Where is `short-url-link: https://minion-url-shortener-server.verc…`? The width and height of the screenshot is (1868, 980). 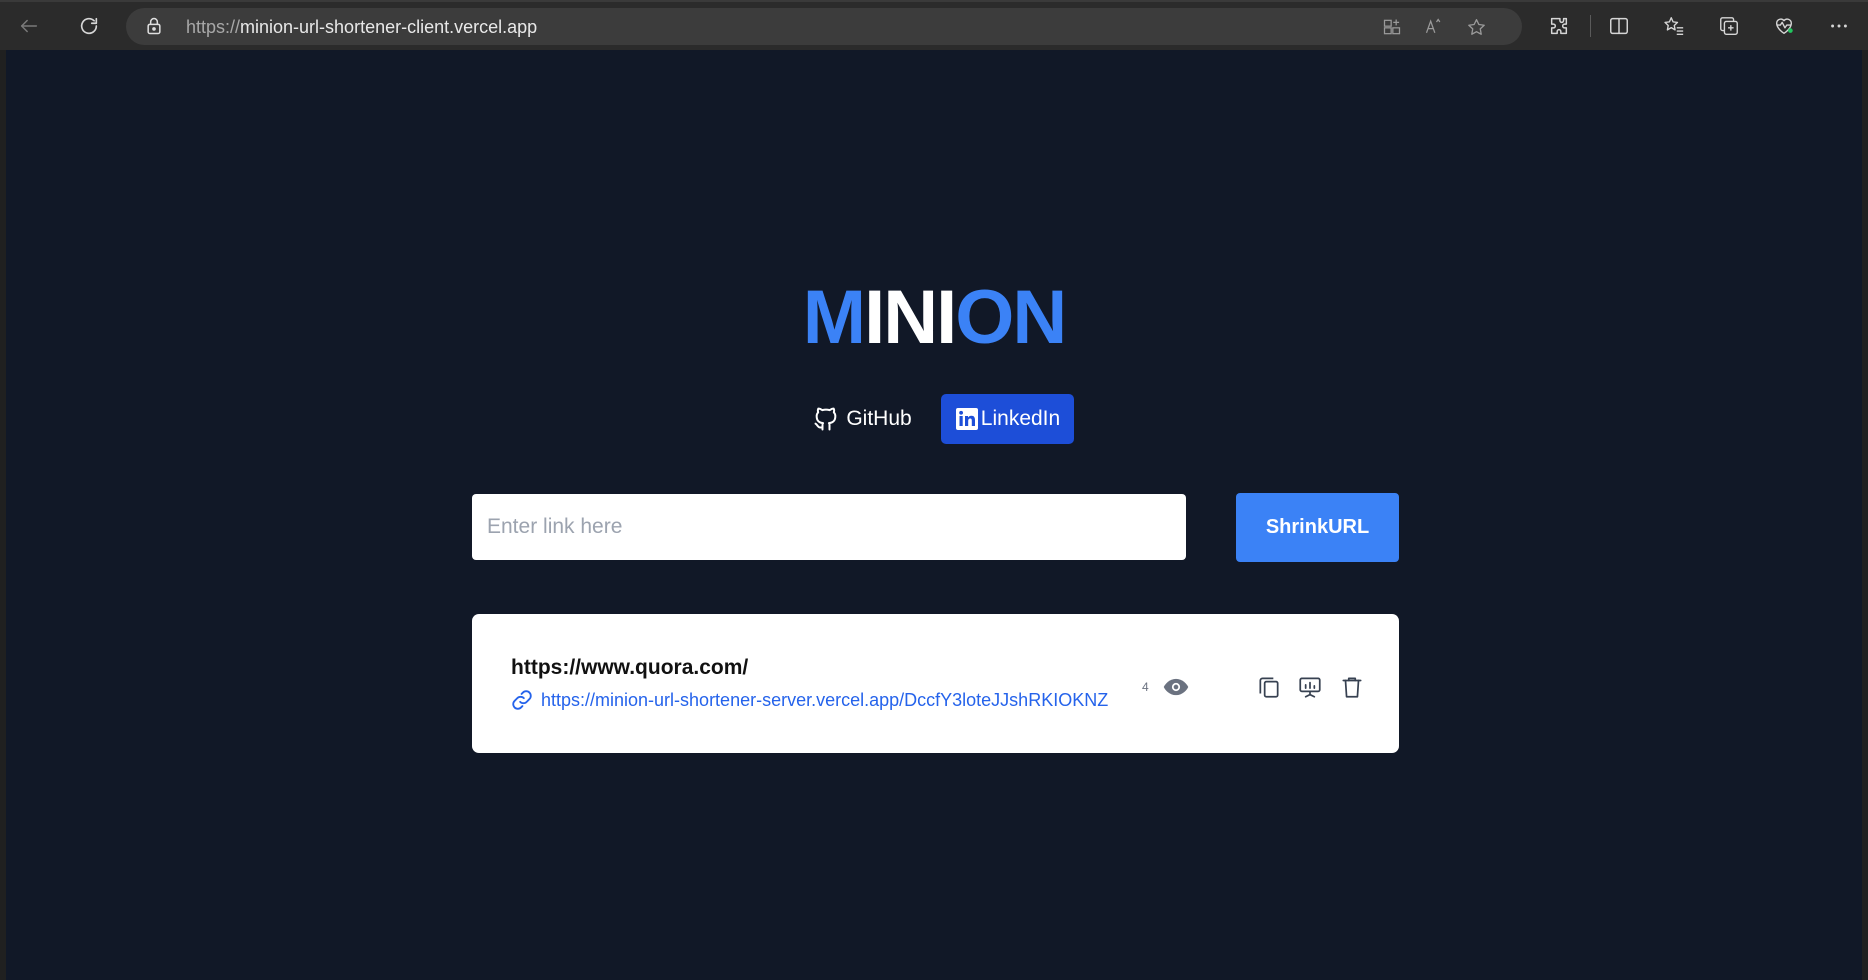
short-url-link: https://minion-url-shortener-server.verc… is located at coordinates (809, 700).